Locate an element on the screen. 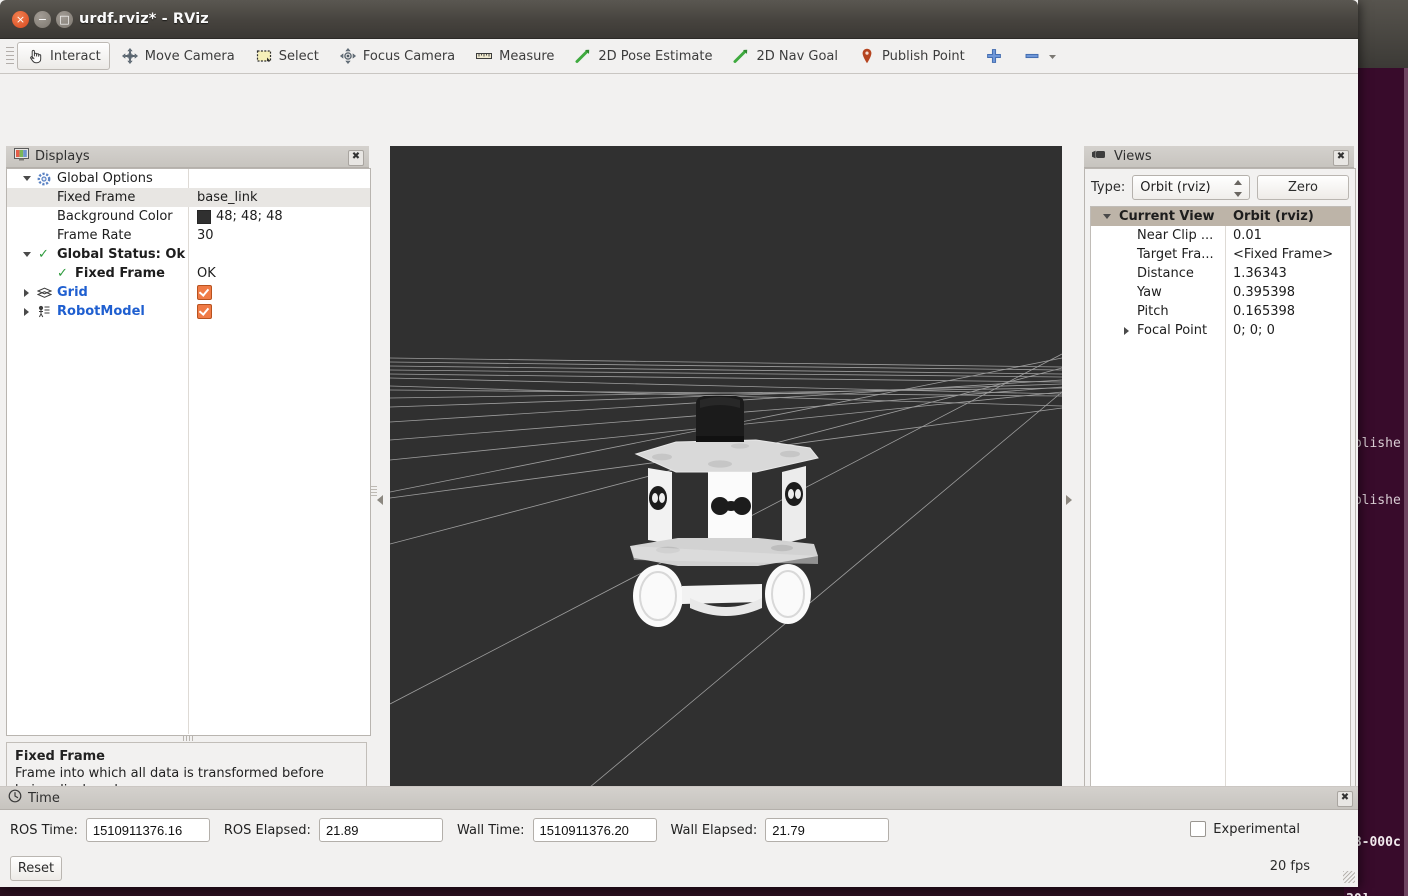 The height and width of the screenshot is (896, 1408). views-header-name: Current View is located at coordinates (1167, 216).